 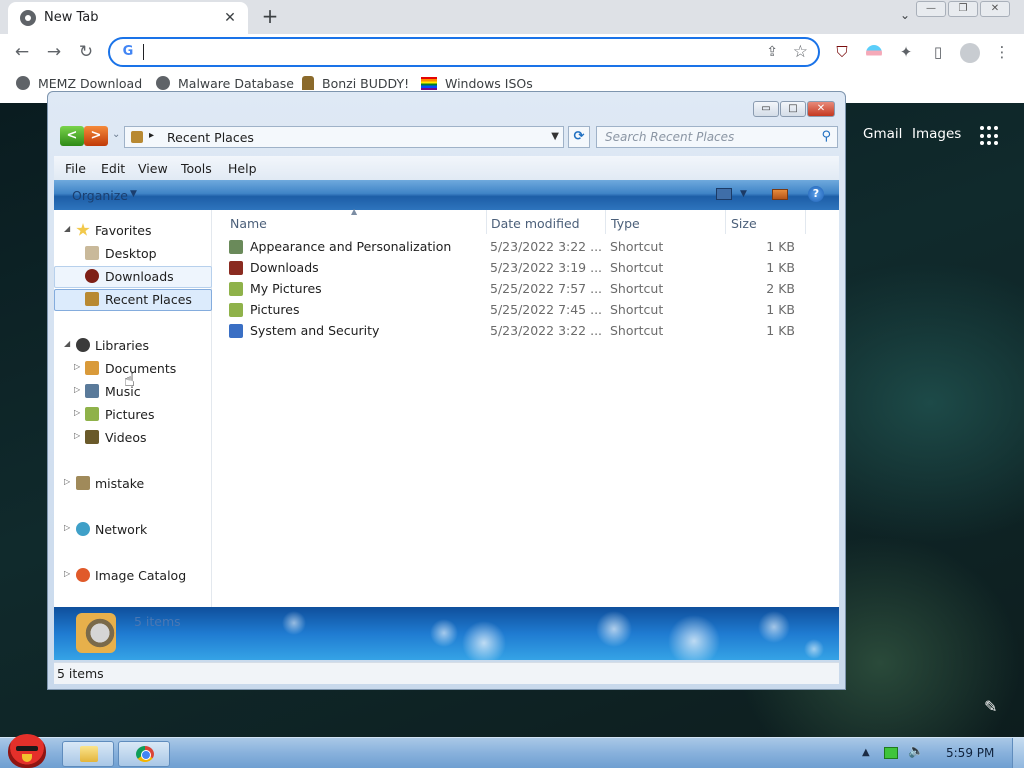 I want to click on tab-new-tab: New Tab ✕, so click(x=128, y=18).